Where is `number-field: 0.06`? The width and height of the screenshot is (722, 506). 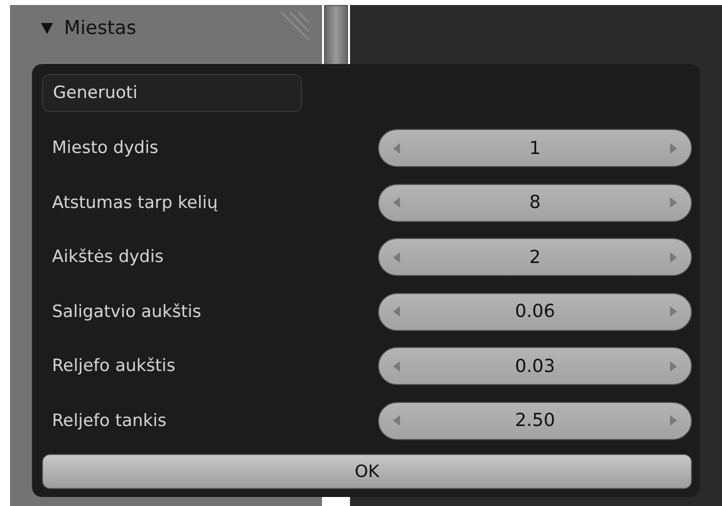
number-field: 0.06 is located at coordinates (535, 311).